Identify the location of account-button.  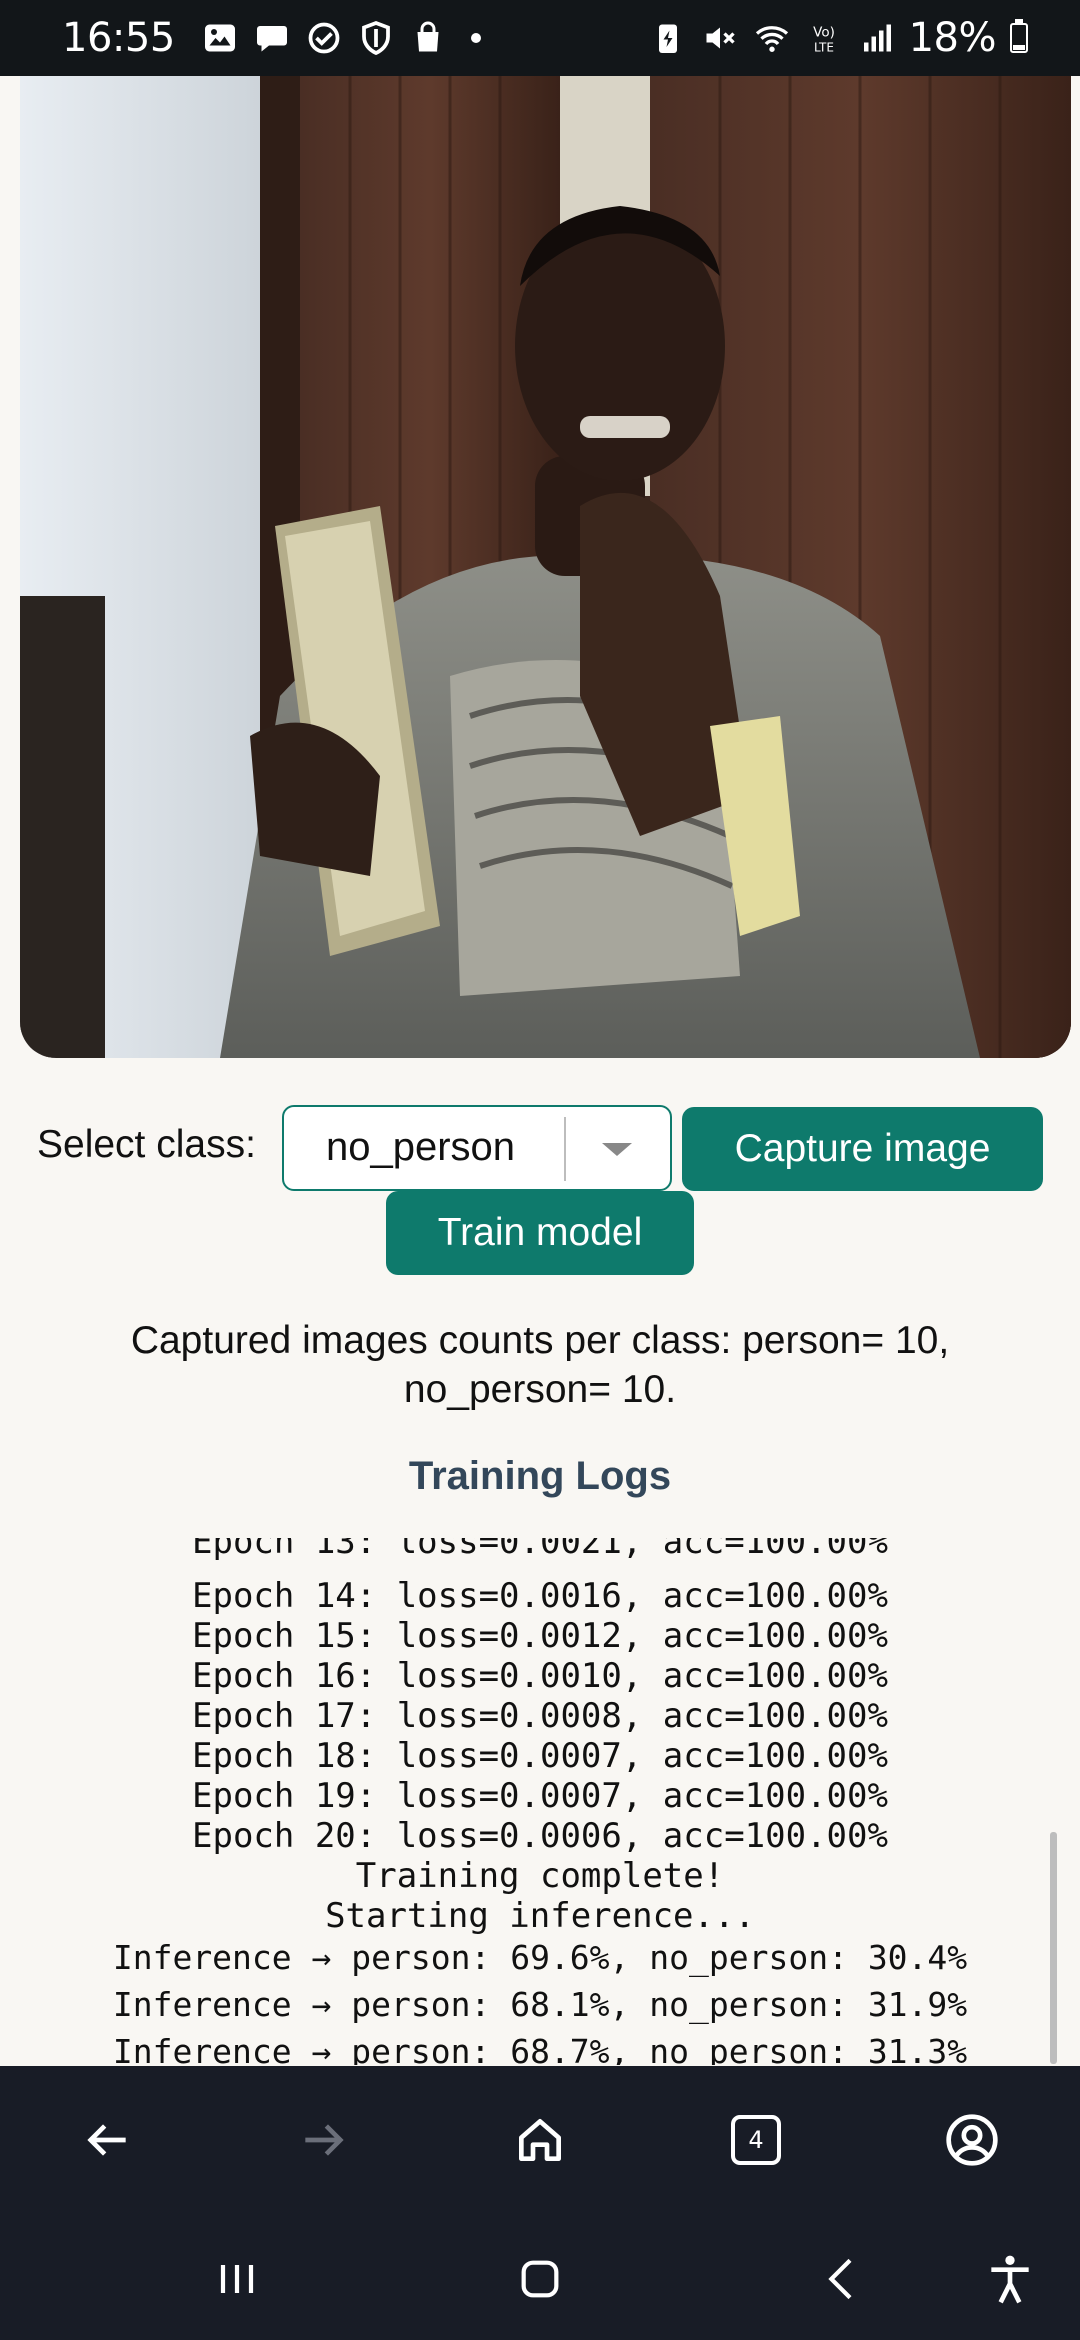
(972, 2140).